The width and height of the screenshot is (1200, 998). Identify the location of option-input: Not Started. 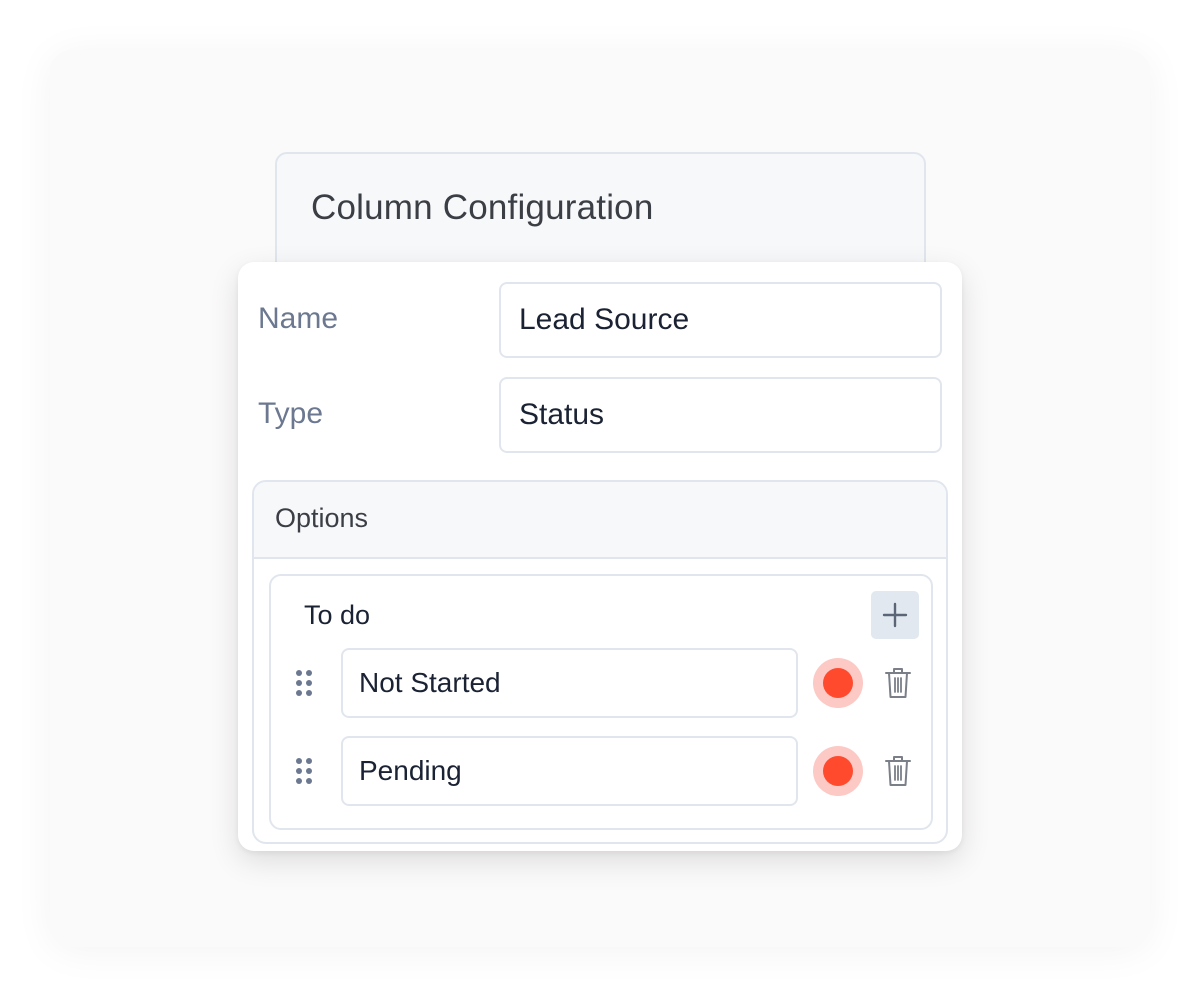
(569, 683).